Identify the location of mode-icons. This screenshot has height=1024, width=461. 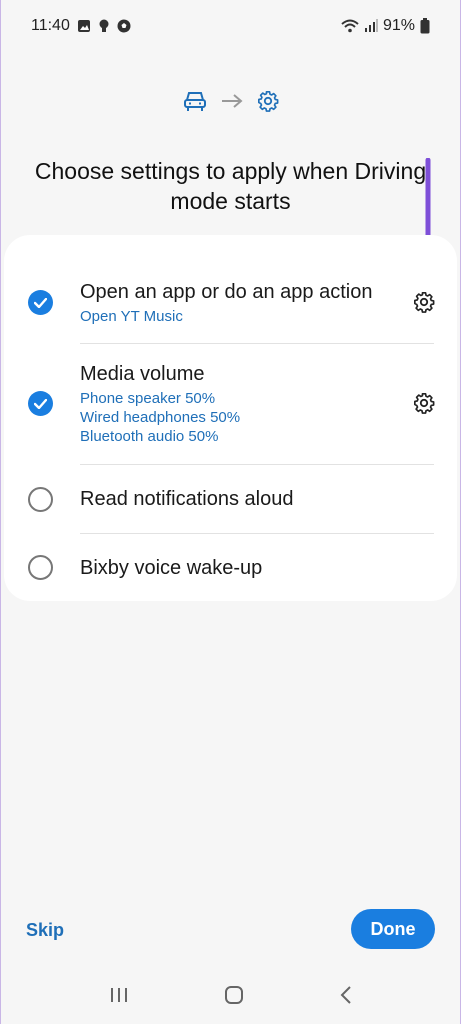
(230, 103).